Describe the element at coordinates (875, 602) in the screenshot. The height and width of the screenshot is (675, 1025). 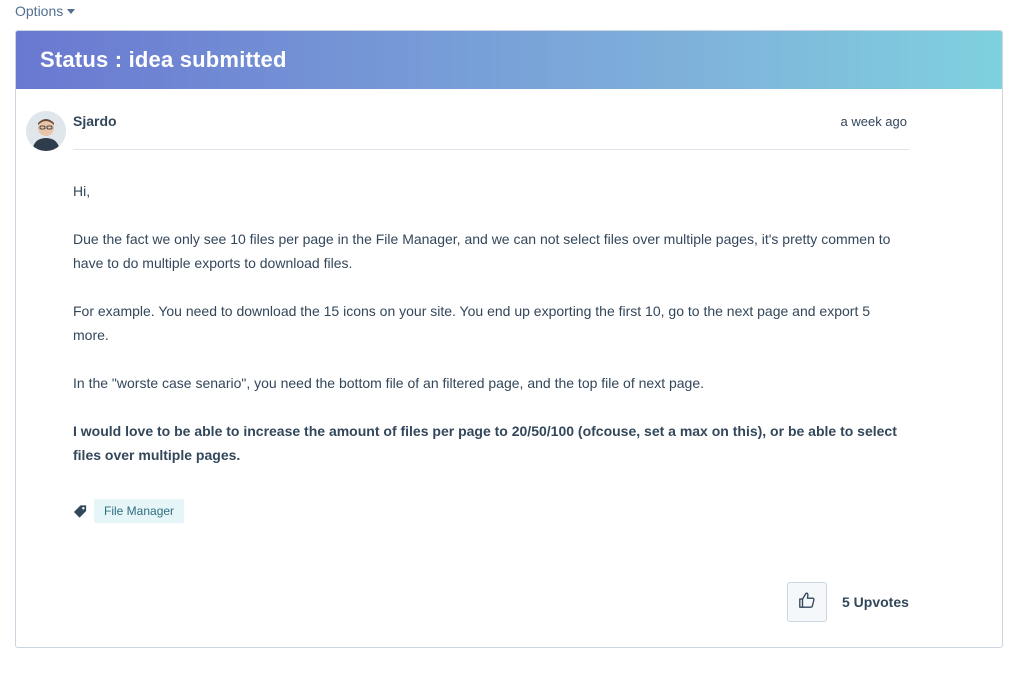
I see `upvote-count: 5 Upvotes` at that location.